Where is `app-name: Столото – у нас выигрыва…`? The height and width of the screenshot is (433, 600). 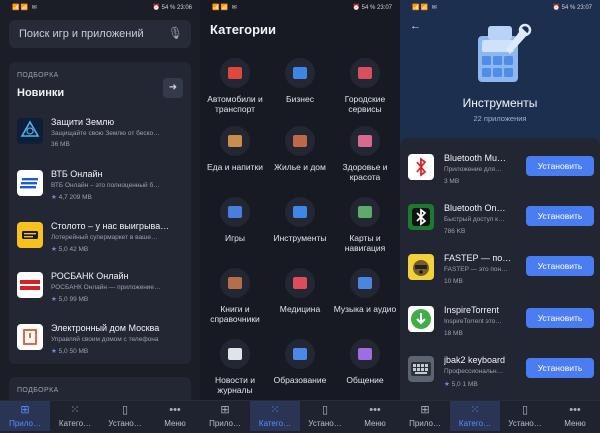 app-name: Столото – у нас выигрыва… is located at coordinates (110, 226).